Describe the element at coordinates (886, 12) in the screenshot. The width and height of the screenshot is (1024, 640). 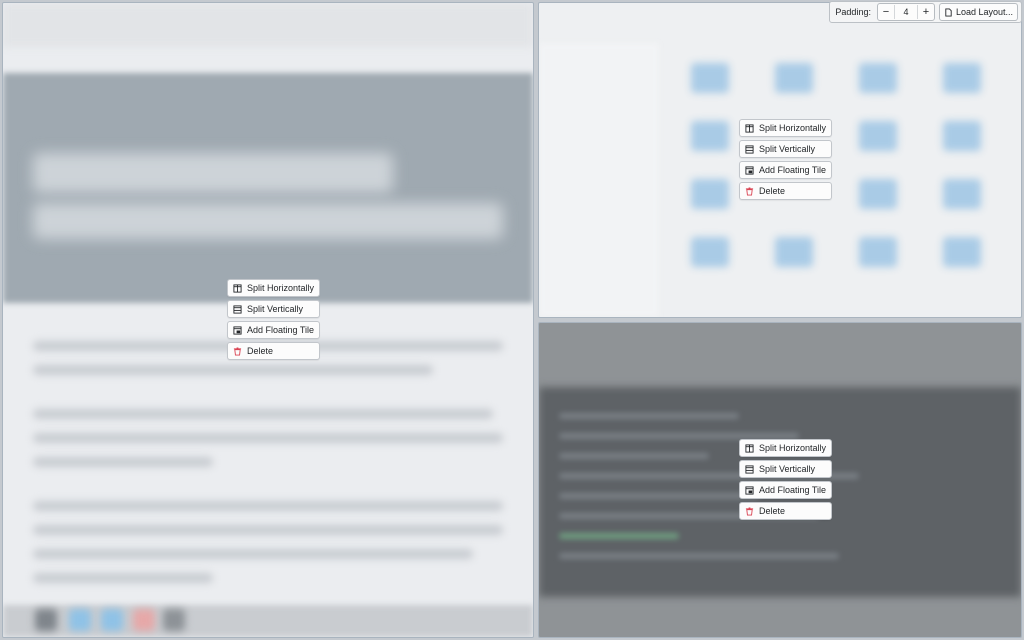
I see `padding-decrement-button: −` at that location.